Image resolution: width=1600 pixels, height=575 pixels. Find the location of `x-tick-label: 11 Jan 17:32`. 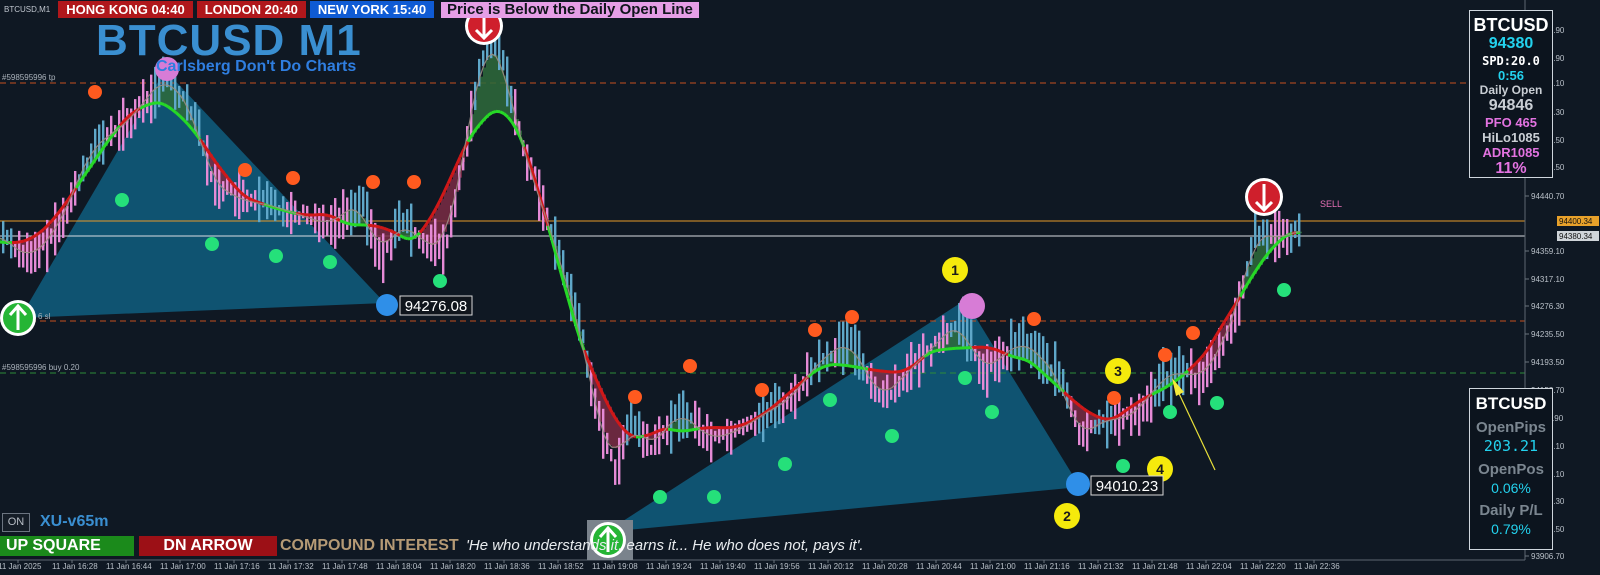

x-tick-label: 11 Jan 17:32 is located at coordinates (291, 566).